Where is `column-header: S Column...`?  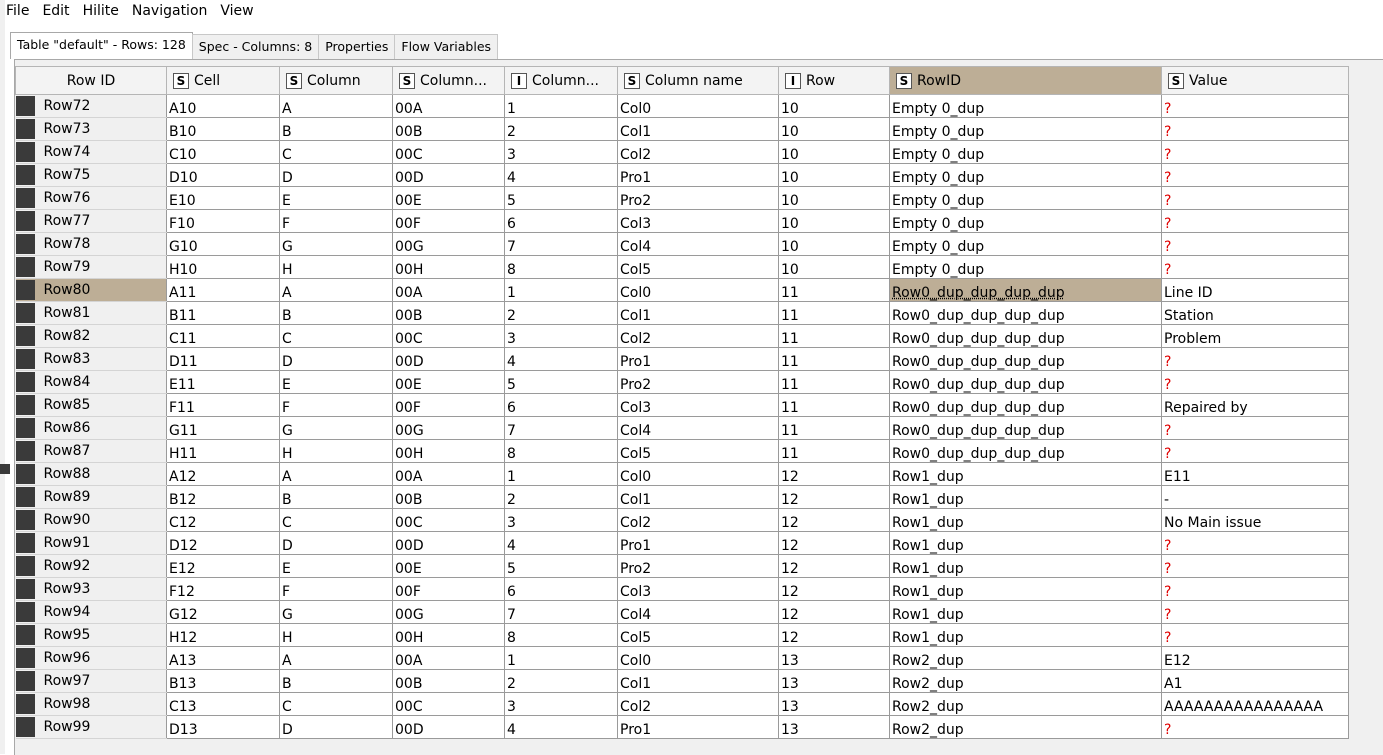
column-header: S Column... is located at coordinates (448, 80).